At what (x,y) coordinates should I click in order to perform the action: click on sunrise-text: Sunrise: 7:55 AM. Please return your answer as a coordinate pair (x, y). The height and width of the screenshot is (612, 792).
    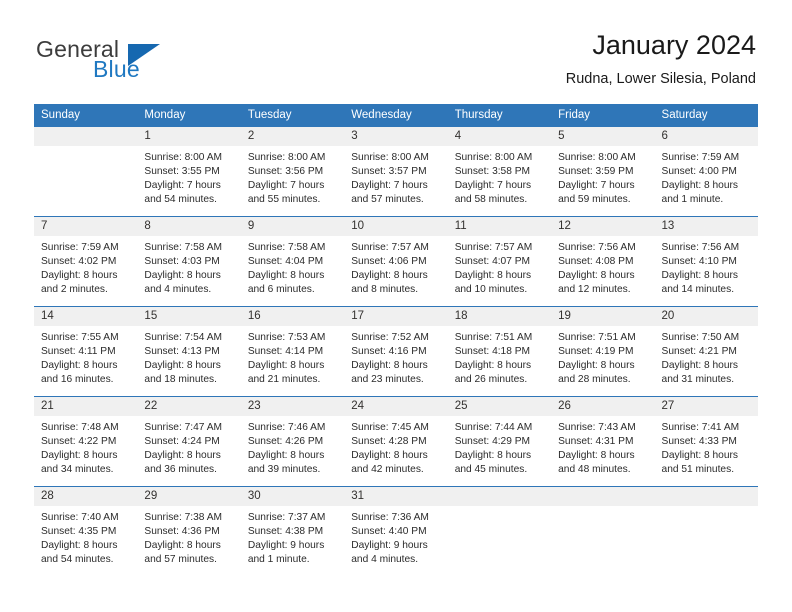
    Looking at the image, I should click on (80, 337).